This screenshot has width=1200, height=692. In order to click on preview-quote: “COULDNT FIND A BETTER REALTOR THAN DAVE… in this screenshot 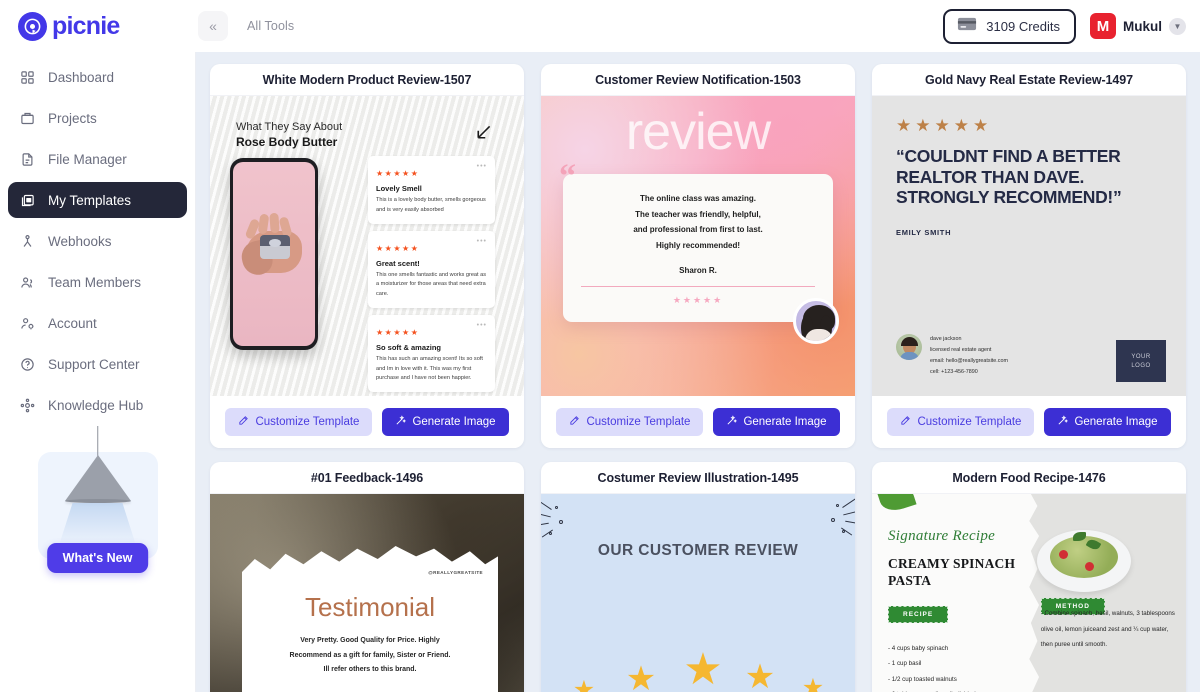, I will do `click(1009, 177)`.